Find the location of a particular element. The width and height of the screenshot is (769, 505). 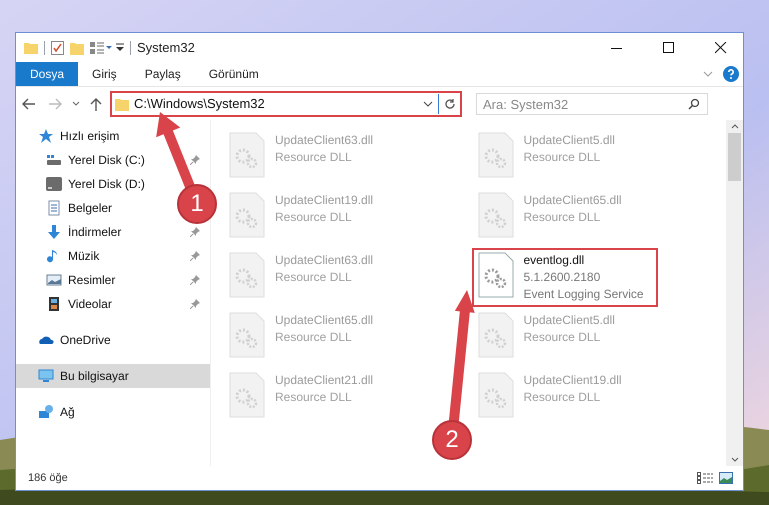

folder-icon is located at coordinates (122, 103).